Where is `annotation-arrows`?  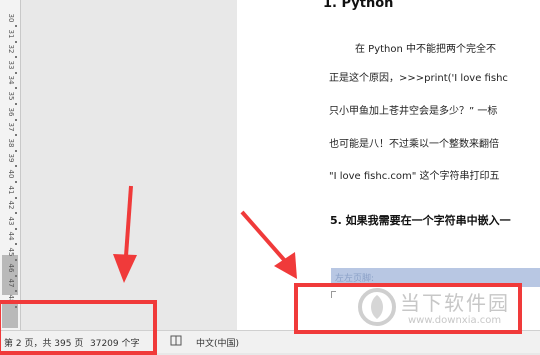
annotation-arrows is located at coordinates (205, 234).